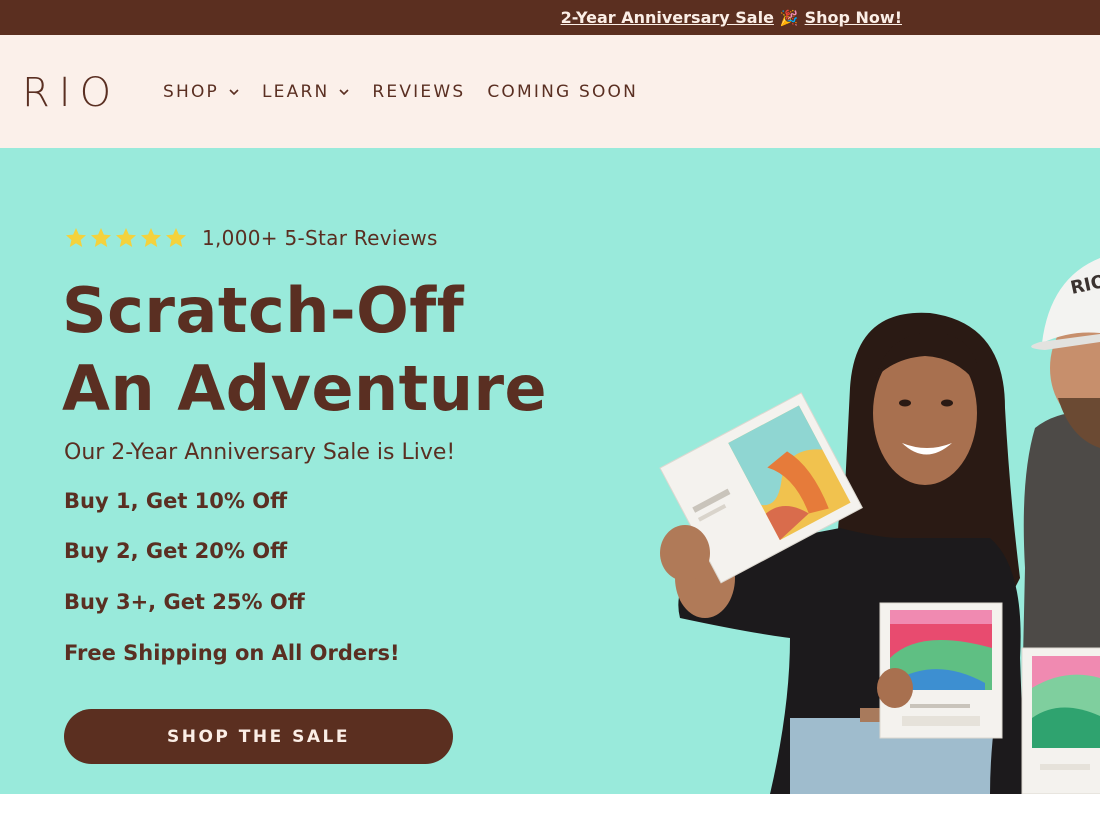 The image size is (1100, 825). What do you see at coordinates (260, 452) in the screenshot?
I see `hero-subhead: Our 2-Year Anniversary Sale is Live!` at bounding box center [260, 452].